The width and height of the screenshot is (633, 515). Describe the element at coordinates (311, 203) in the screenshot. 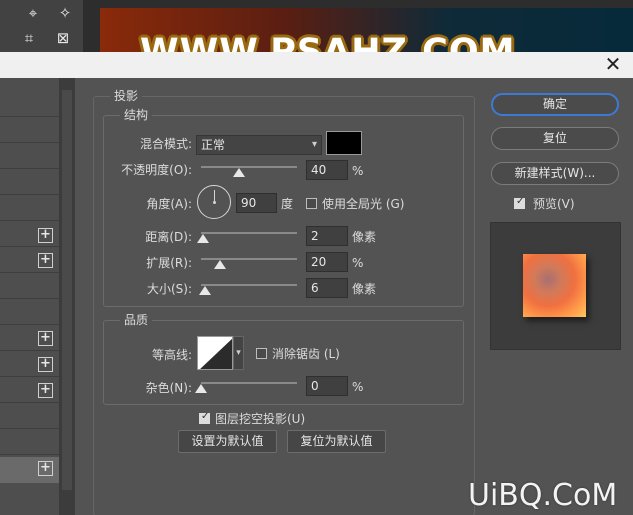

I see `use-global-light-checkbox` at that location.